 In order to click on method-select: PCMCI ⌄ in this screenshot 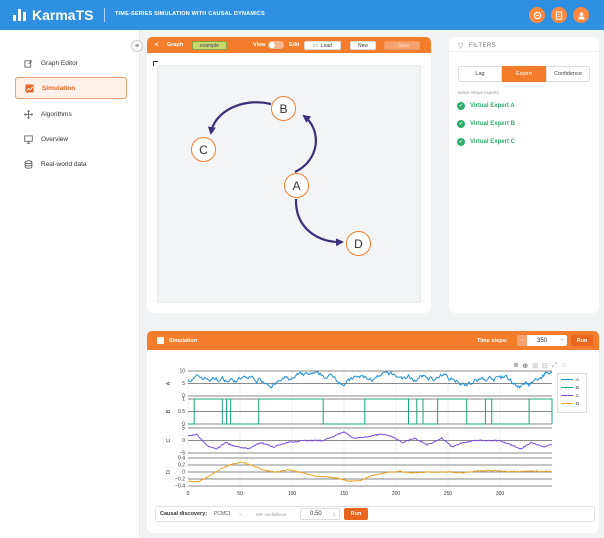, I will do `click(233, 514)`.